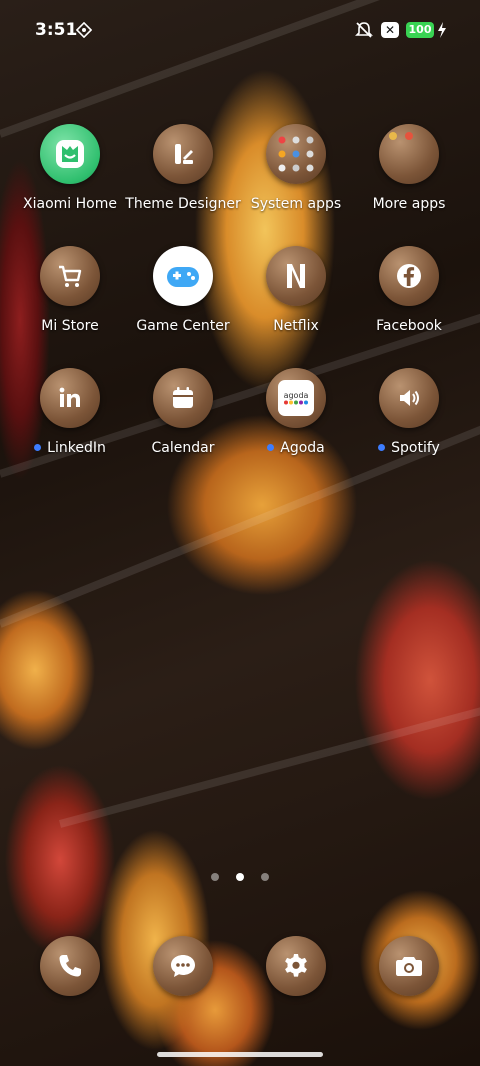  I want to click on facebook-icon, so click(409, 276).